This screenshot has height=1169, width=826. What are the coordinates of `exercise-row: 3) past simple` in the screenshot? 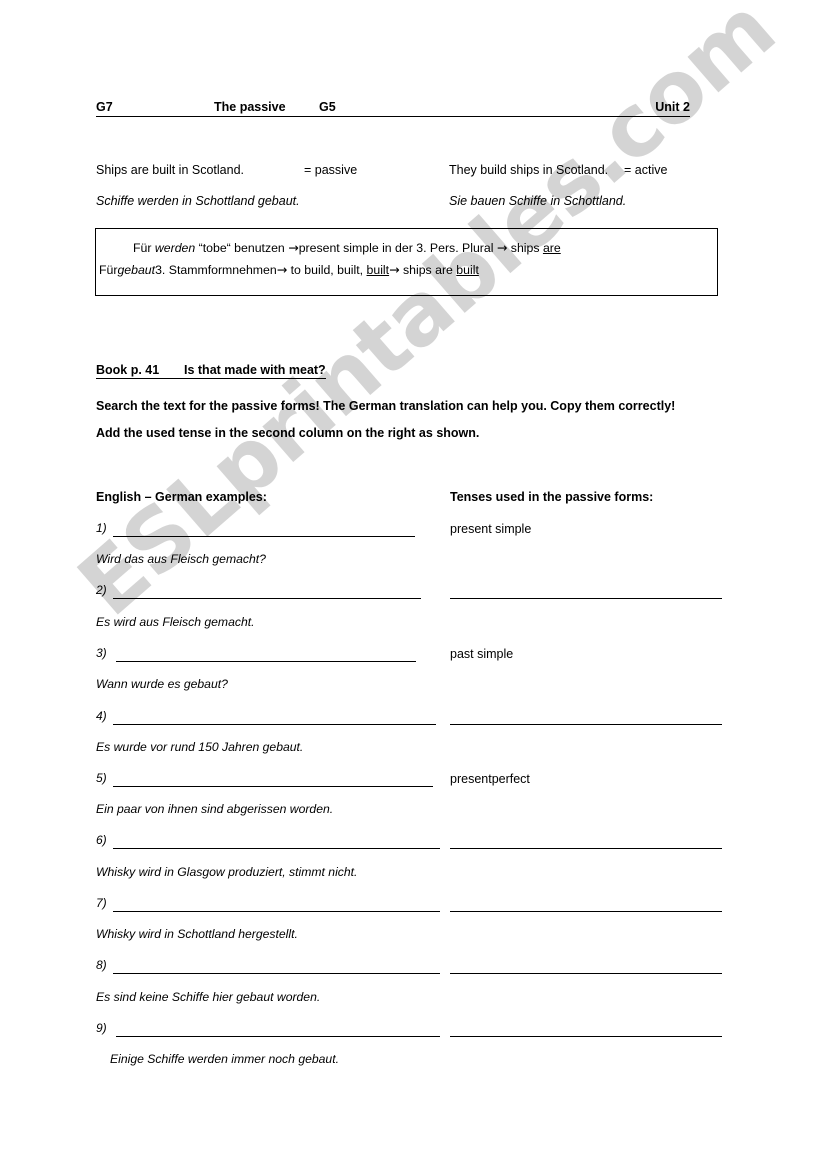 It's located at (416, 657).